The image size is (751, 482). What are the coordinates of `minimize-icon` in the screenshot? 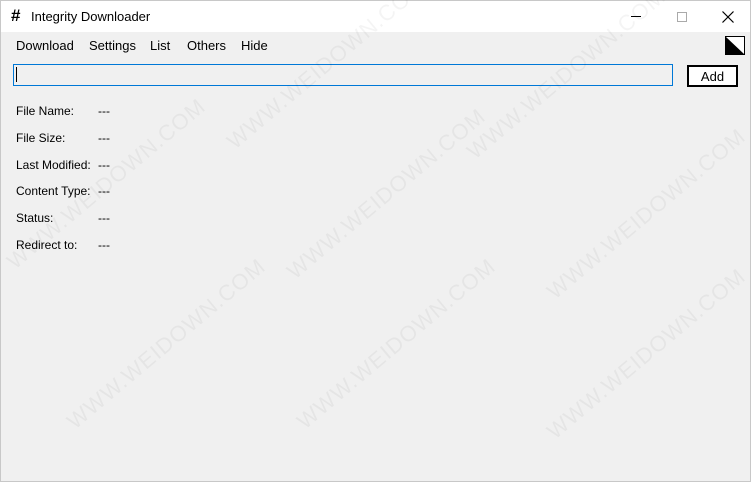 It's located at (636, 16).